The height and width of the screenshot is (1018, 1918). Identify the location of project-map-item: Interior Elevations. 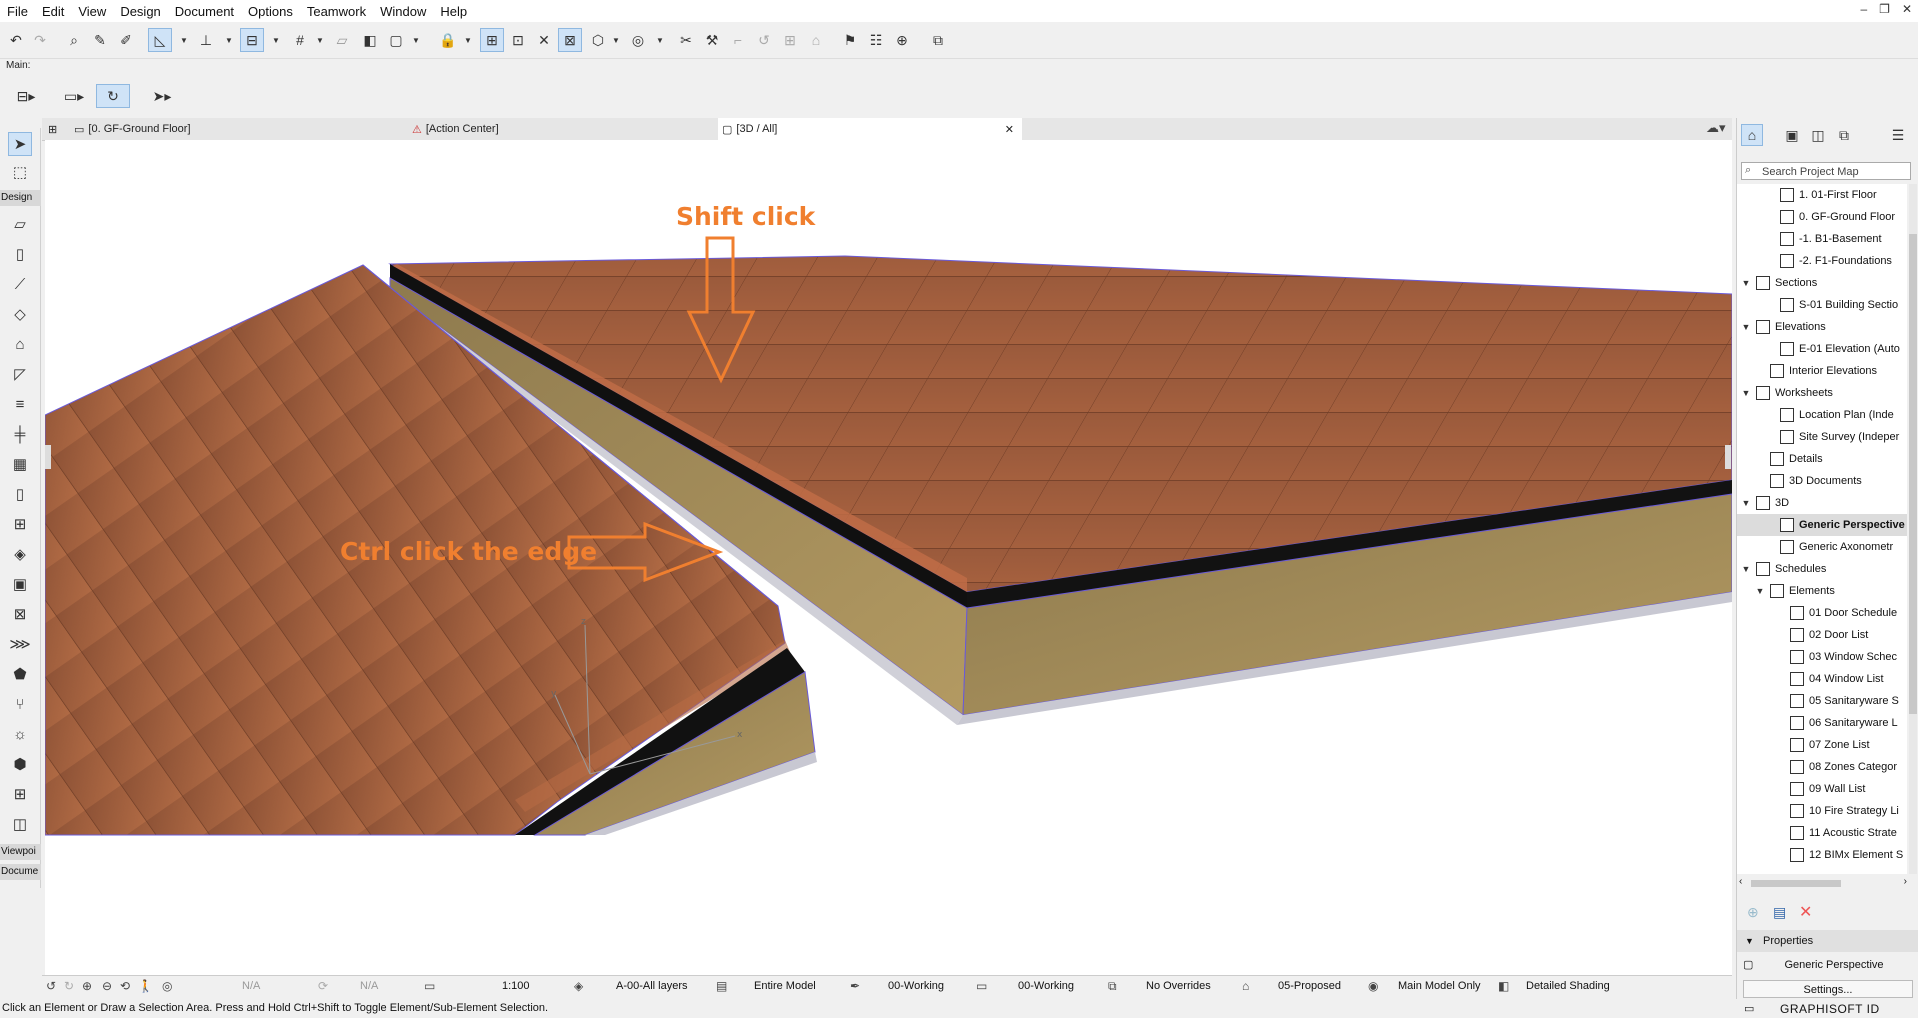
(1822, 371).